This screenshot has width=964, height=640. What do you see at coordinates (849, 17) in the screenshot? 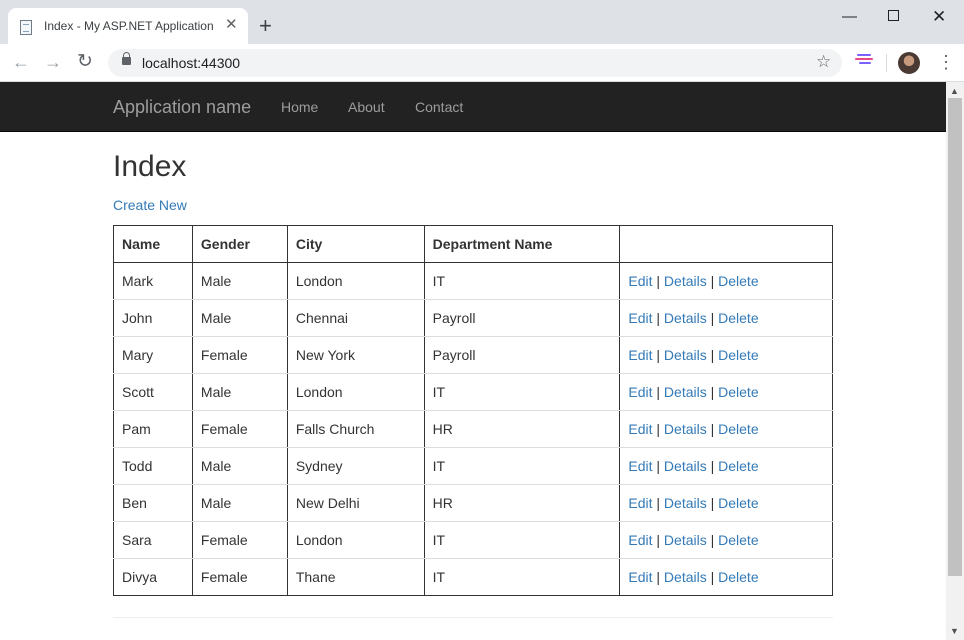
I see `minimize-icon: —` at bounding box center [849, 17].